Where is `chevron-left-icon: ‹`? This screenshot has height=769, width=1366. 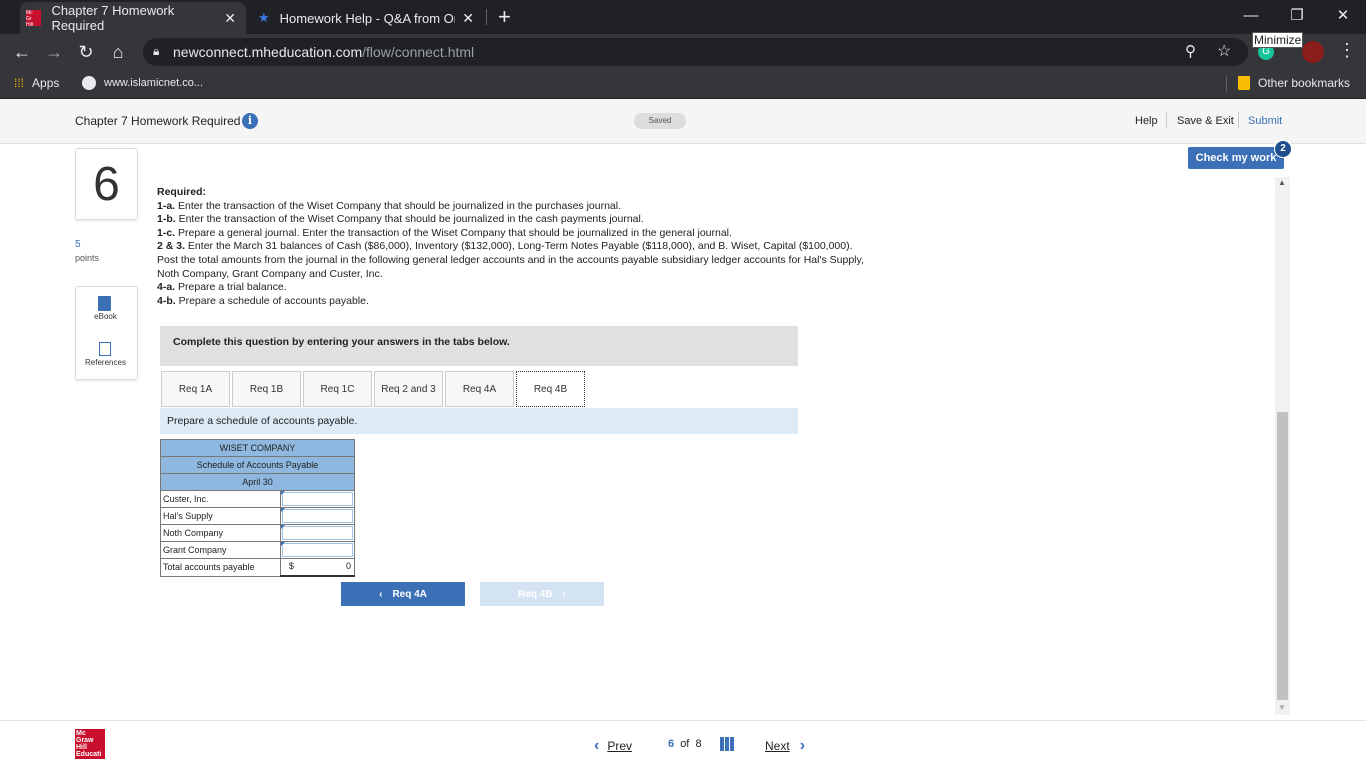
chevron-left-icon: ‹ is located at coordinates (381, 594).